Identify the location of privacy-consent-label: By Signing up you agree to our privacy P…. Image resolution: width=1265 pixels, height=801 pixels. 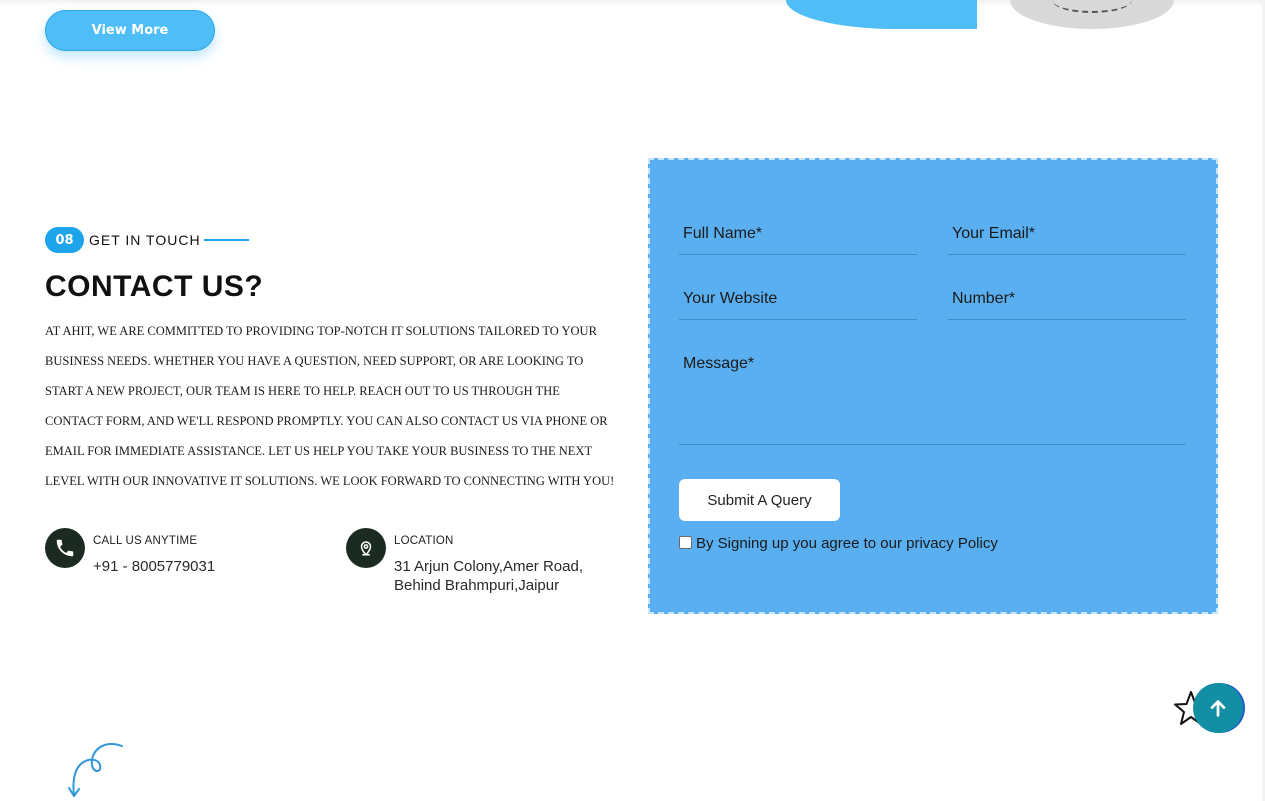
(847, 543).